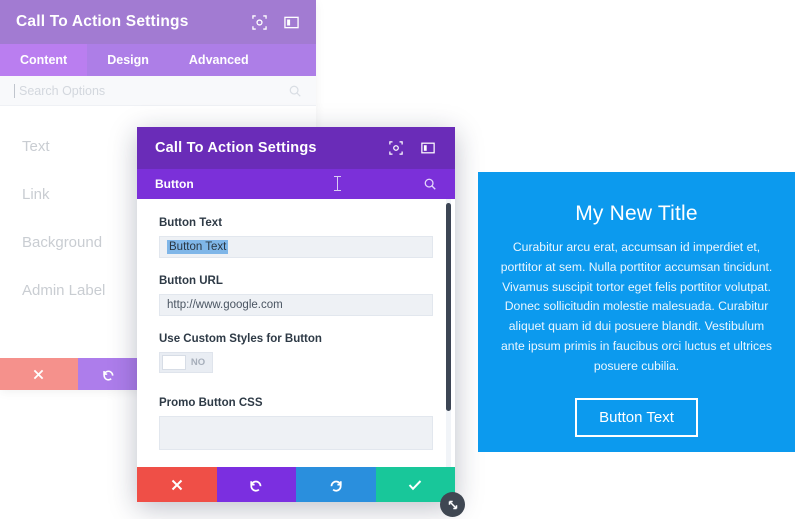 This screenshot has height=519, width=795. I want to click on back-panel-header: Call To Action Settings, so click(158, 22).